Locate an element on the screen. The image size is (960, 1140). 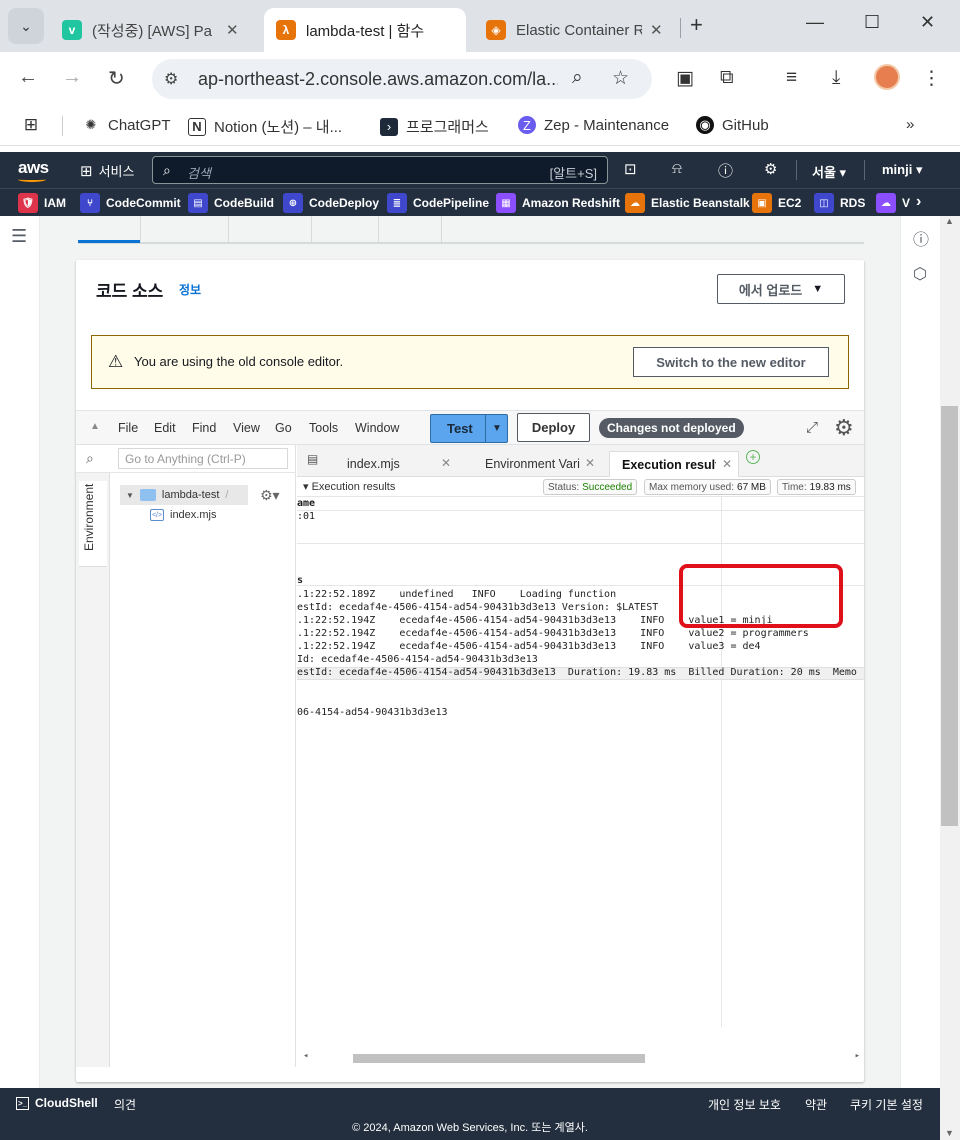
menu-window: Window is located at coordinates (377, 428).